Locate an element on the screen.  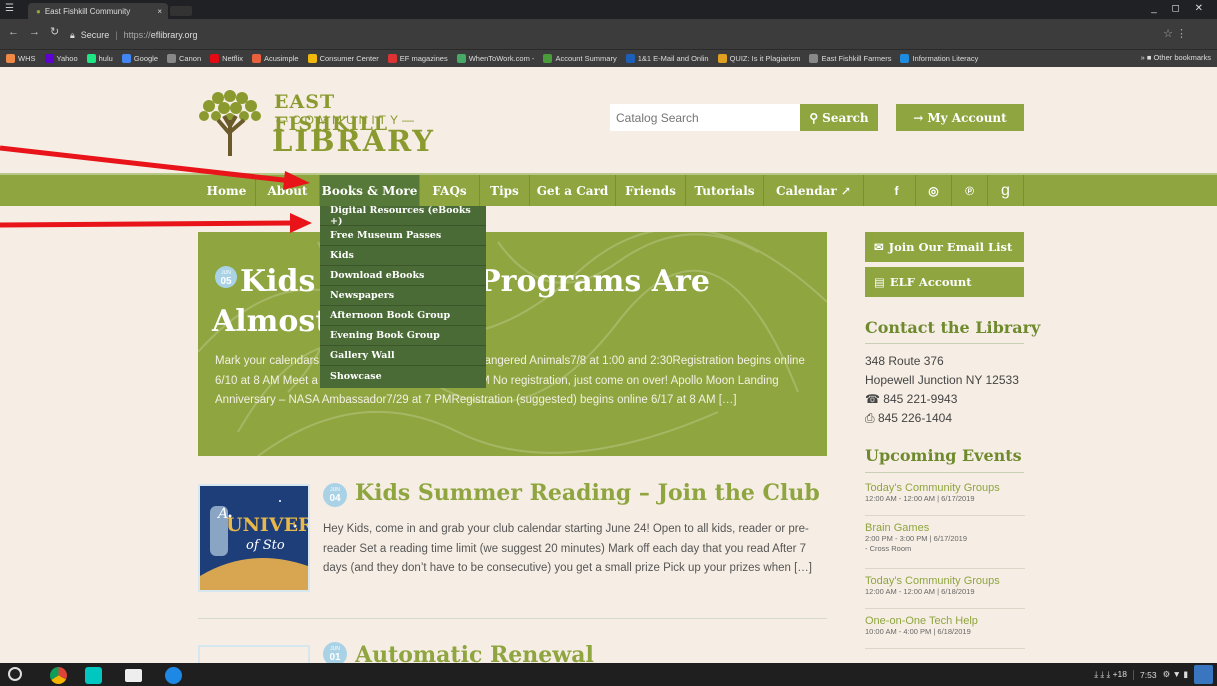
menu-item-kids: Kids is located at coordinates (403, 256).